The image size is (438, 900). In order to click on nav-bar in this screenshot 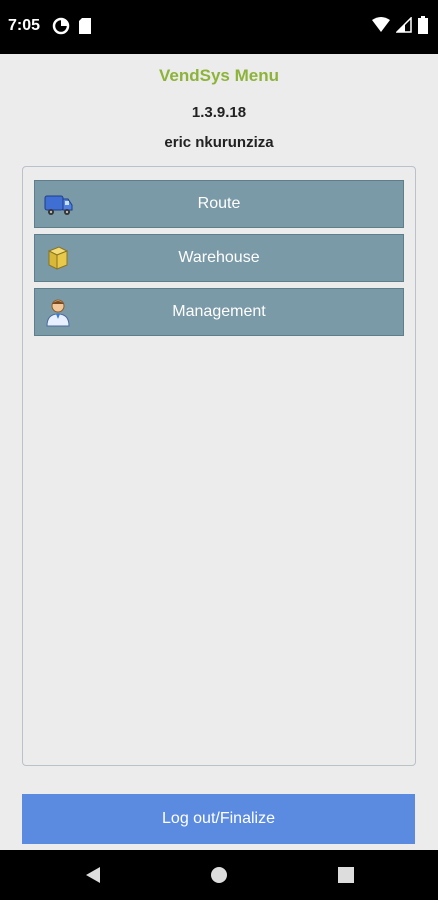, I will do `click(219, 875)`.